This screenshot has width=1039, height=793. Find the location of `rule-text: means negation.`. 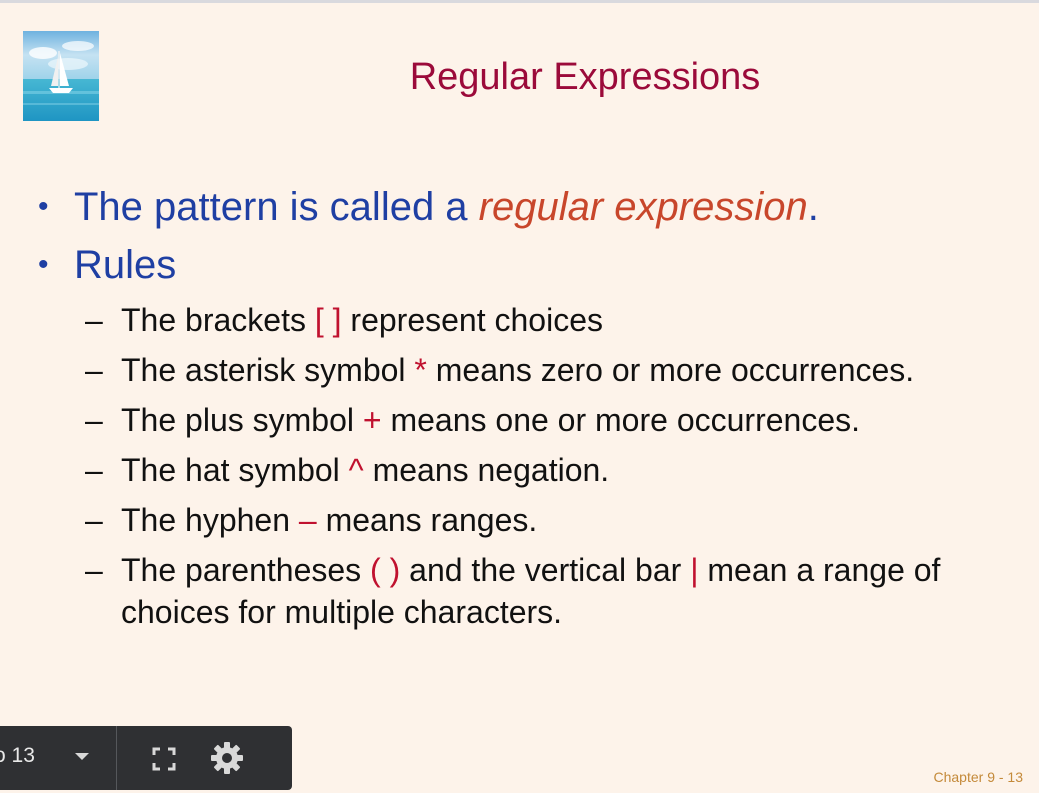

rule-text: means negation. is located at coordinates (486, 470).